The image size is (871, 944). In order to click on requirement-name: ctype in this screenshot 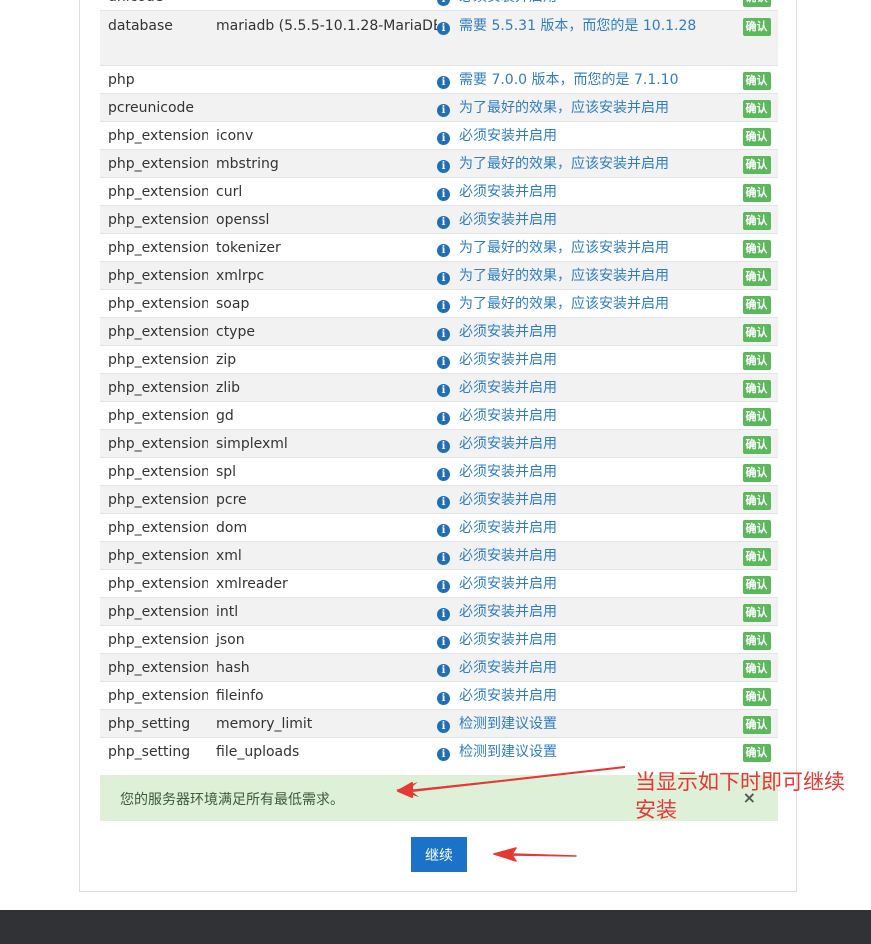, I will do `click(322, 331)`.